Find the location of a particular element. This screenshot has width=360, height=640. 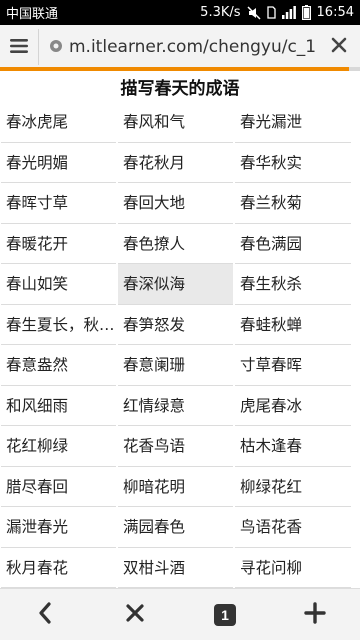

status-indicators: 5.3K/s 16:54 is located at coordinates (277, 12).